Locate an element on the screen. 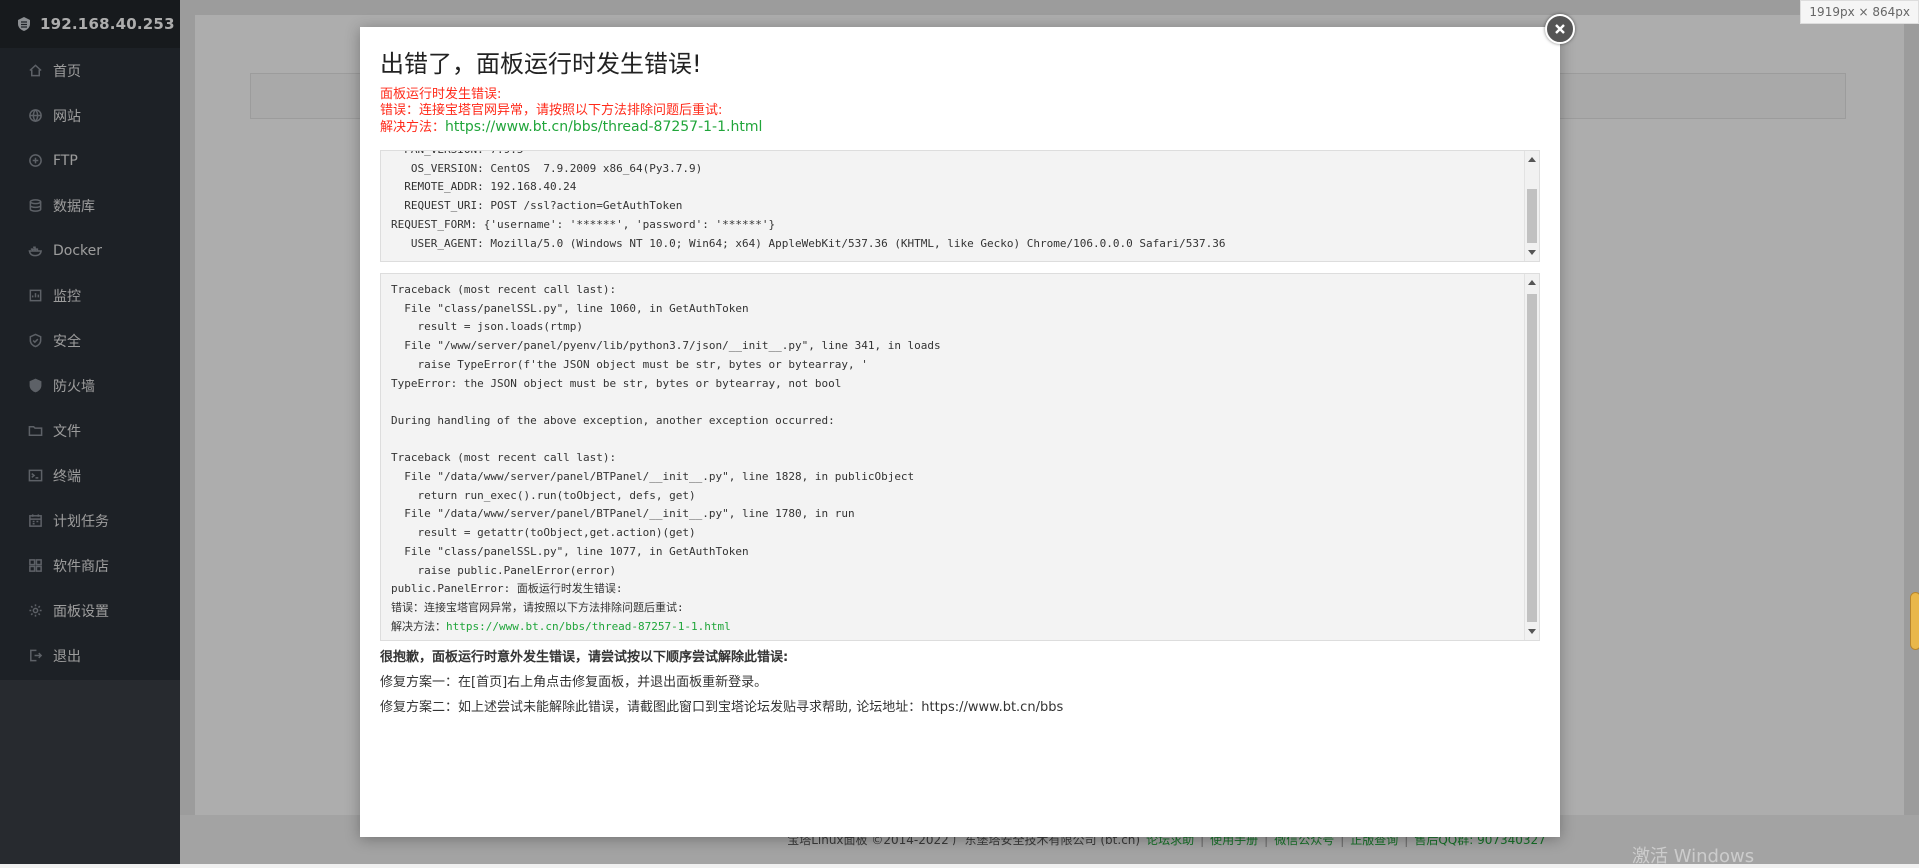 The width and height of the screenshot is (1919, 868). page-scrollbar-thumb is located at coordinates (1914, 621).